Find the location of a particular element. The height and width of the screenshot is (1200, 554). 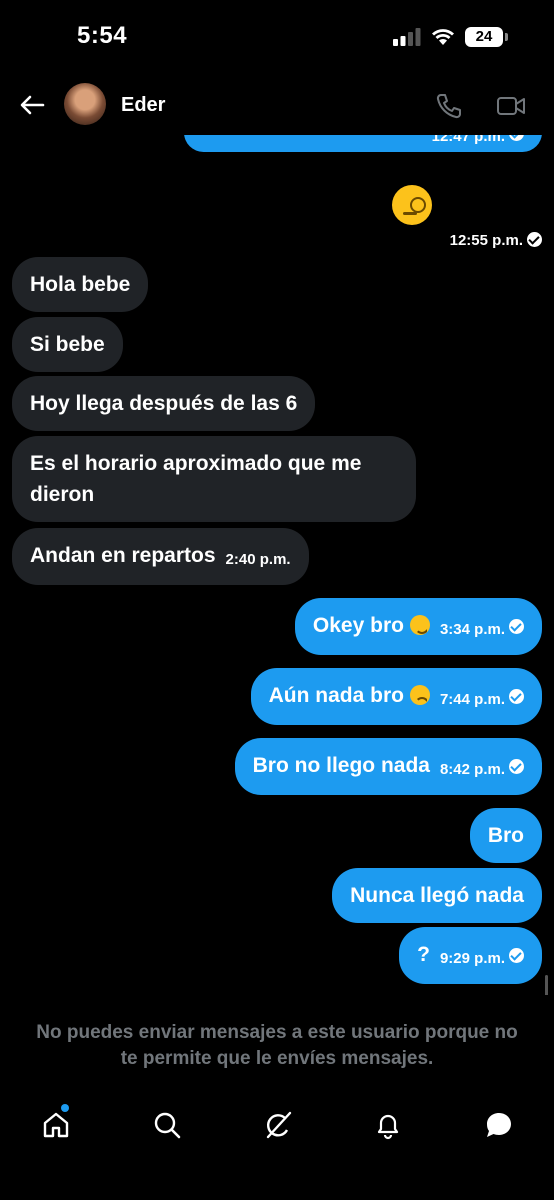

message-text: Andan en repartos is located at coordinates (123, 555).